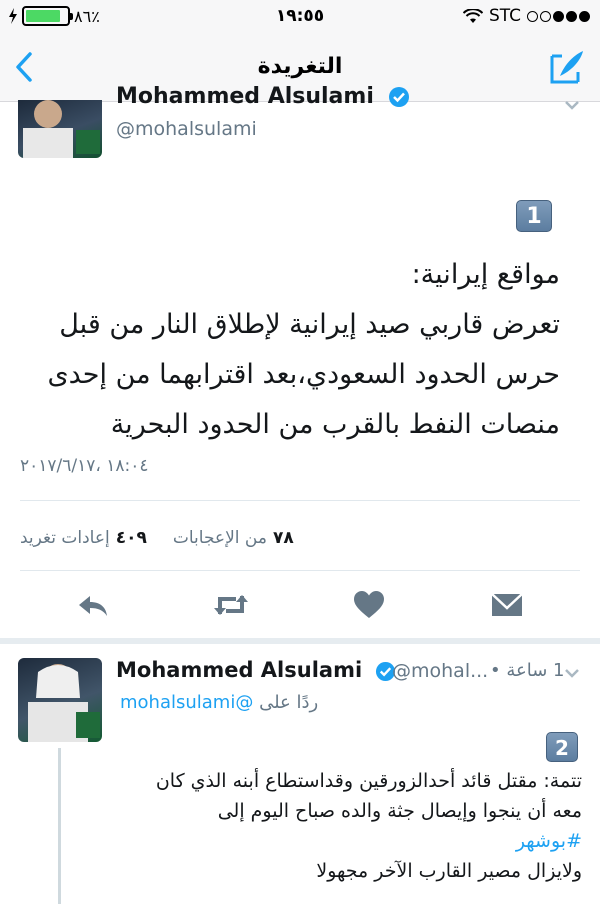 Image resolution: width=600 pixels, height=904 pixels. What do you see at coordinates (507, 605) in the screenshot?
I see `direct-message-icon` at bounding box center [507, 605].